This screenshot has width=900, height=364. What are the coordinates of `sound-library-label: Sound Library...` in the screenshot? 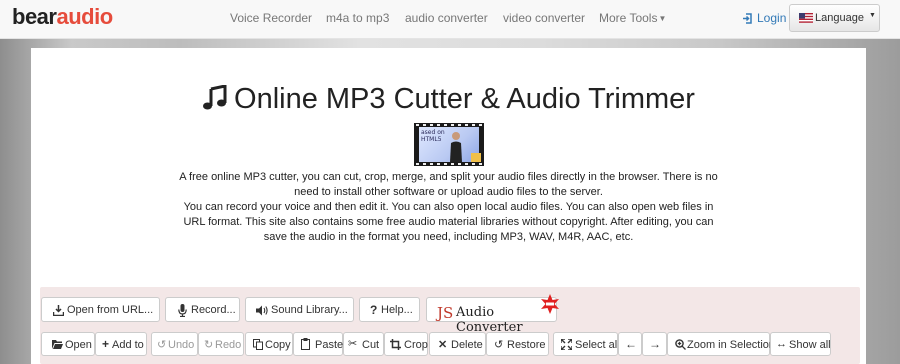 It's located at (309, 310).